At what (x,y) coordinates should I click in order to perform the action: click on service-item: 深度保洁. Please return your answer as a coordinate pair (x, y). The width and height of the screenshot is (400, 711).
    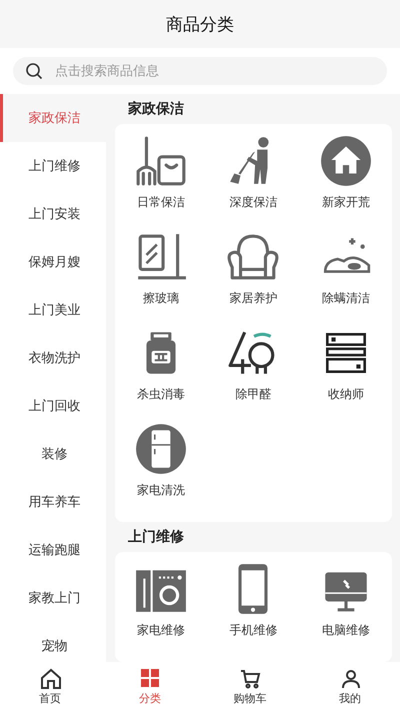
    Looking at the image, I should click on (253, 182).